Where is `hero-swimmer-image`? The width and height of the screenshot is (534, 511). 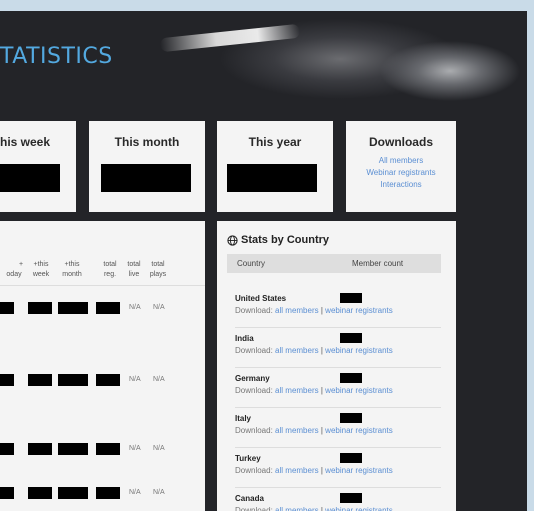 hero-swimmer-image is located at coordinates (230, 38).